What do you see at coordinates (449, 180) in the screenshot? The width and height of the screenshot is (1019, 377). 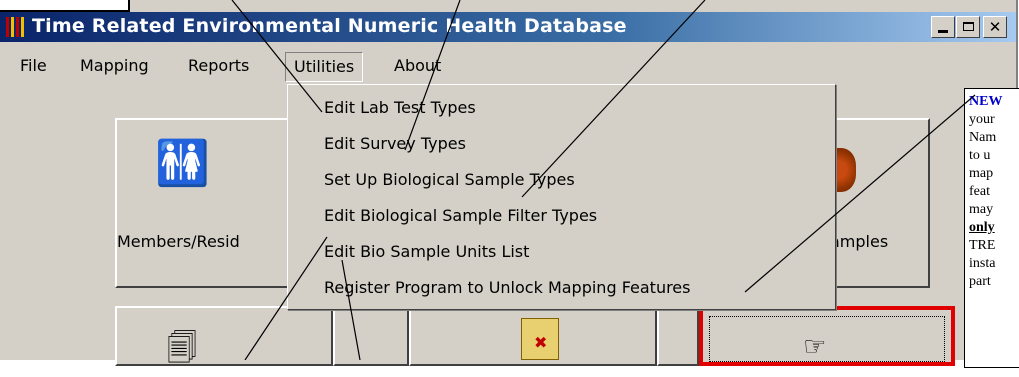 I see `menu-item-set-up-biological-sample-types: Set Up Biological Sample Types` at bounding box center [449, 180].